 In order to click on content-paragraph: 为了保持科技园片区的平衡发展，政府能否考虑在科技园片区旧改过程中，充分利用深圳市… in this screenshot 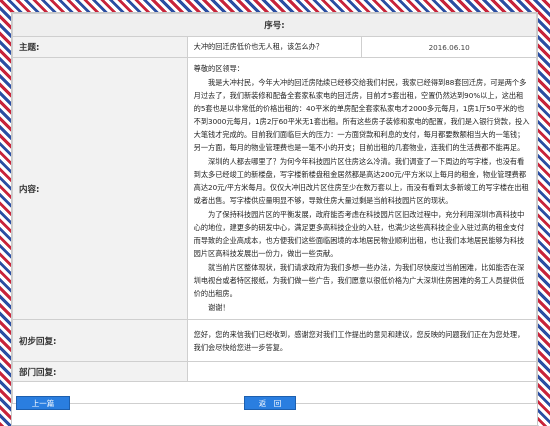, I will do `click(359, 234)`.